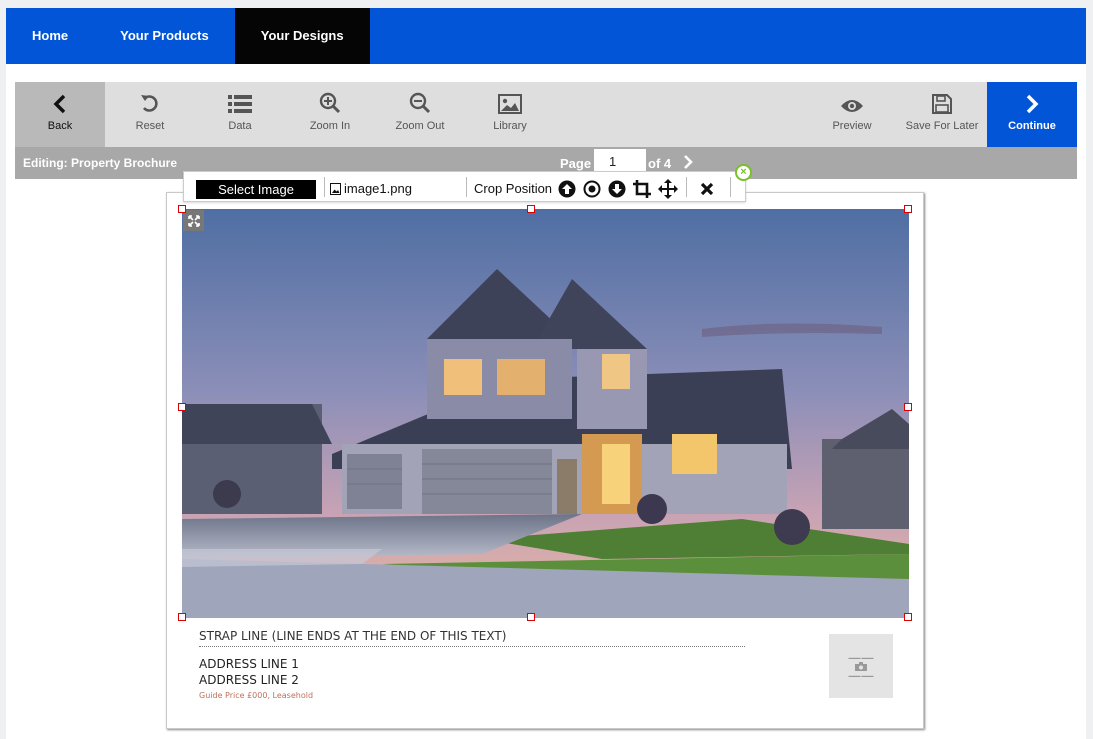 The height and width of the screenshot is (739, 1093). I want to click on resize-handle-bottom-right, so click(908, 617).